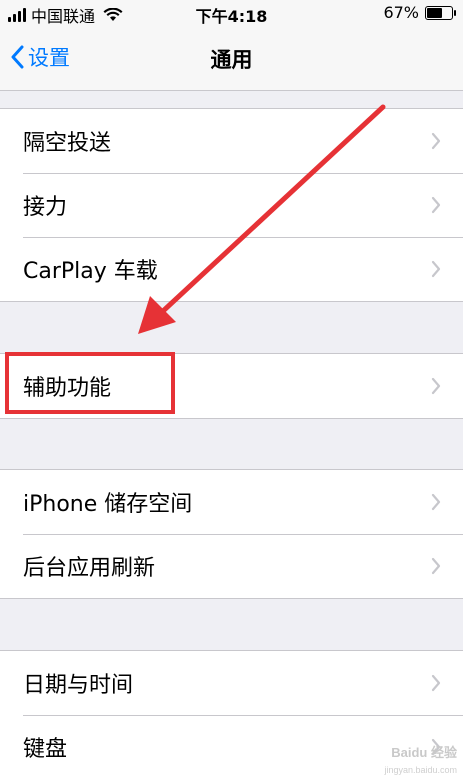 This screenshot has height=779, width=463. What do you see at coordinates (231, 502) in the screenshot?
I see `row-iphone-storage: iPhone 储存空间` at bounding box center [231, 502].